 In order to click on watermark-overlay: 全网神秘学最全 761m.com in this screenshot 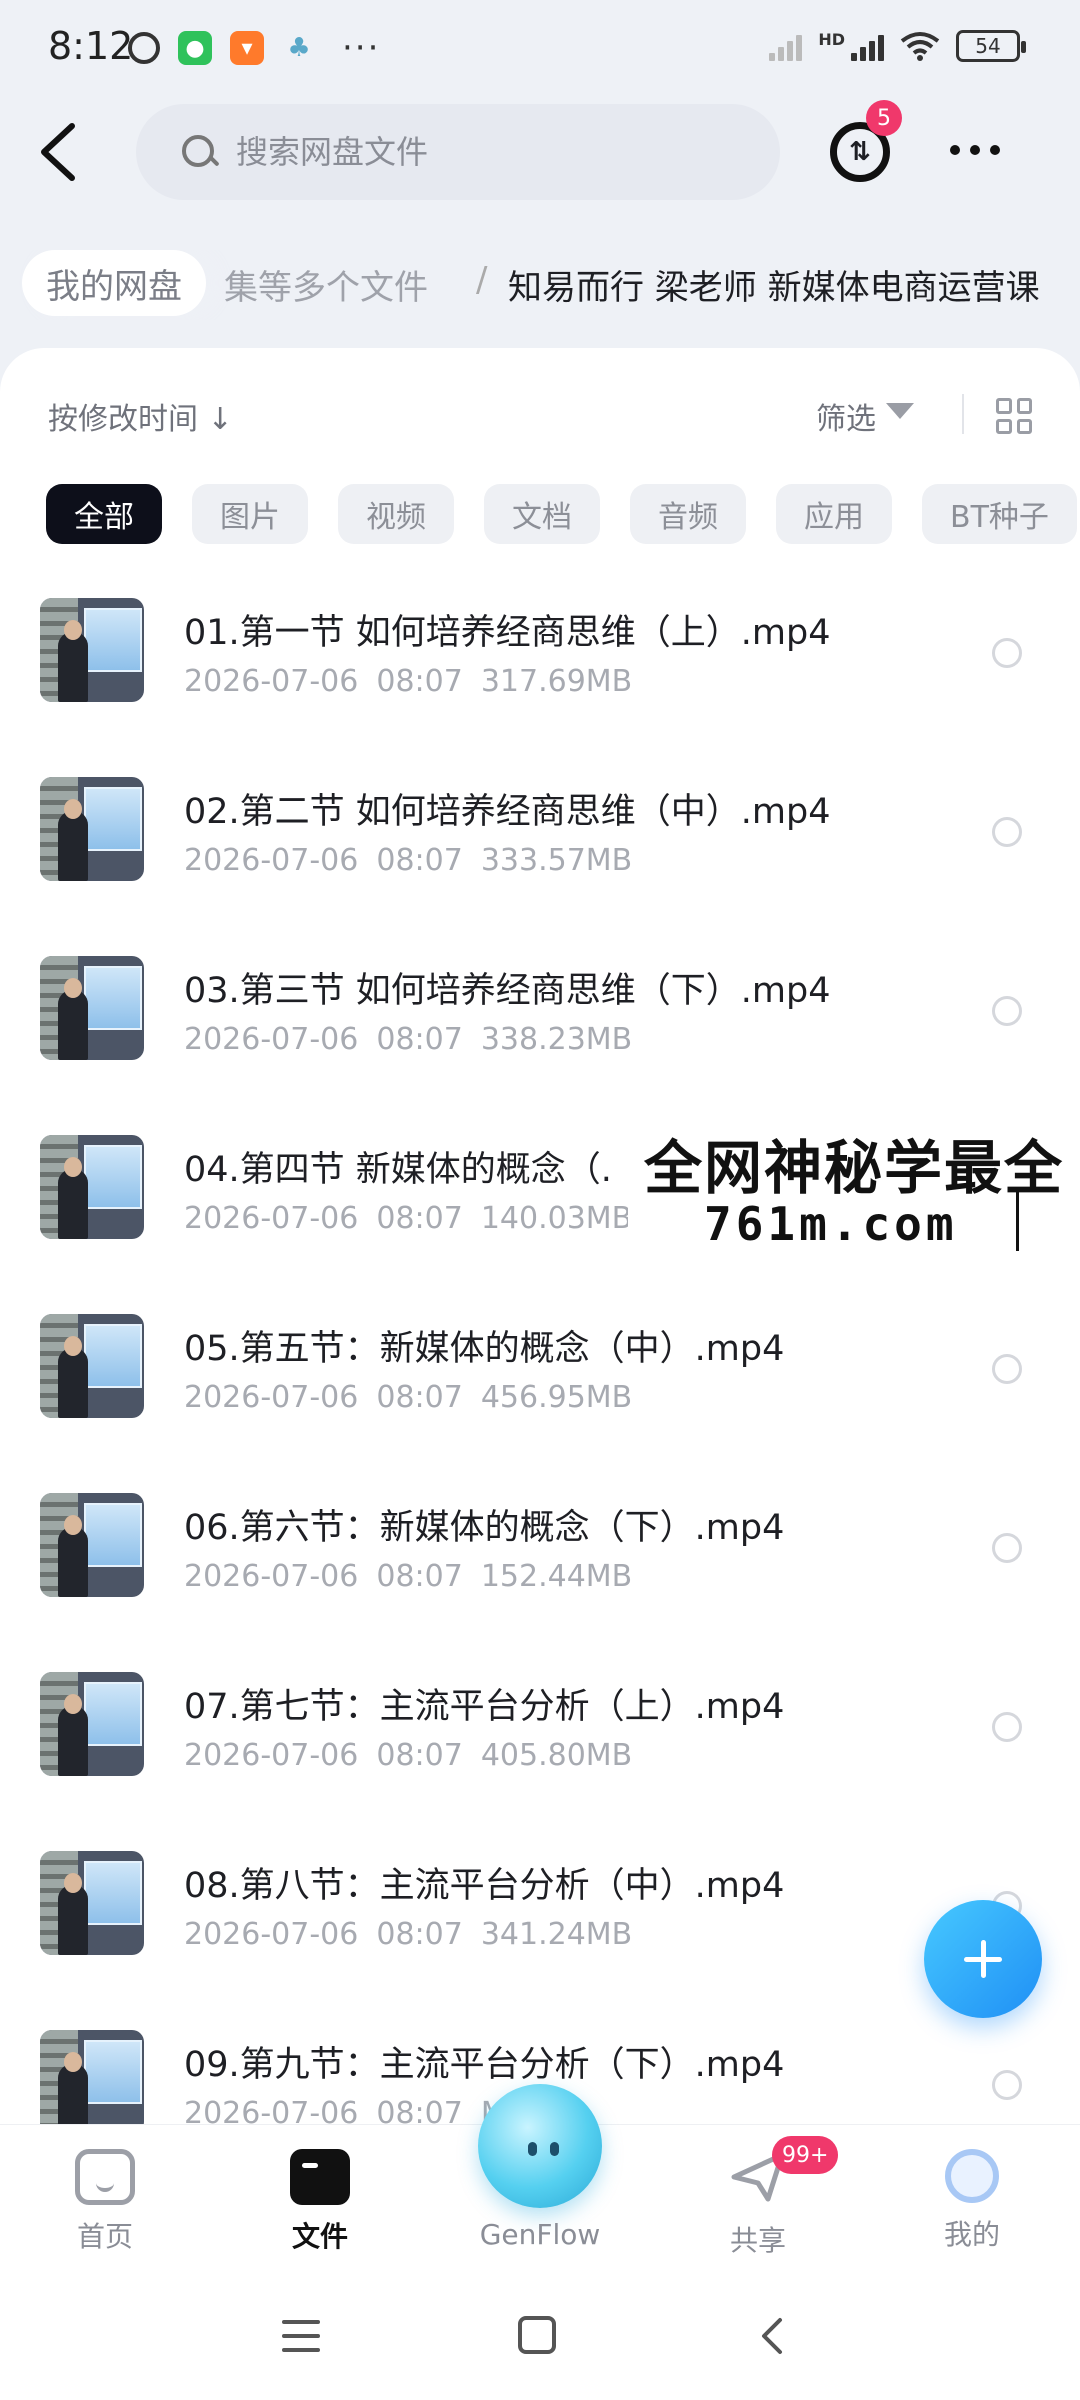, I will do `click(854, 1183)`.